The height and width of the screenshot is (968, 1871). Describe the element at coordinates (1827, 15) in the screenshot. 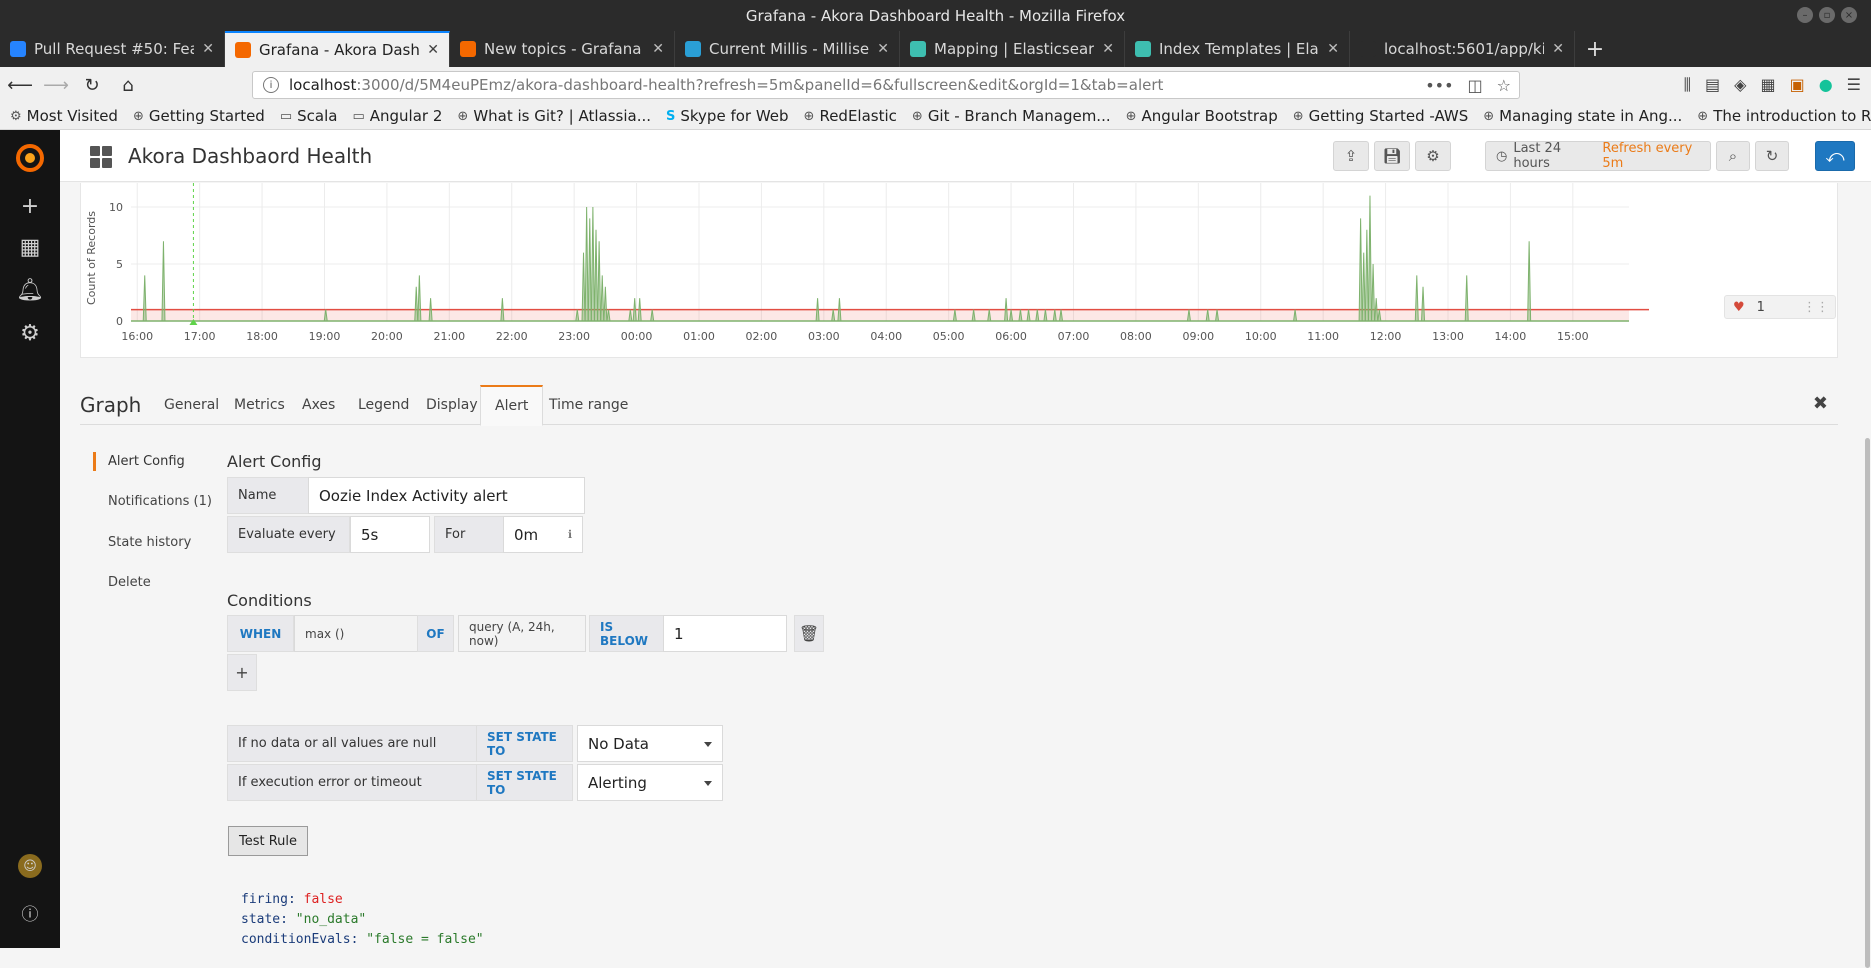

I see `maximize-button: ▫` at that location.